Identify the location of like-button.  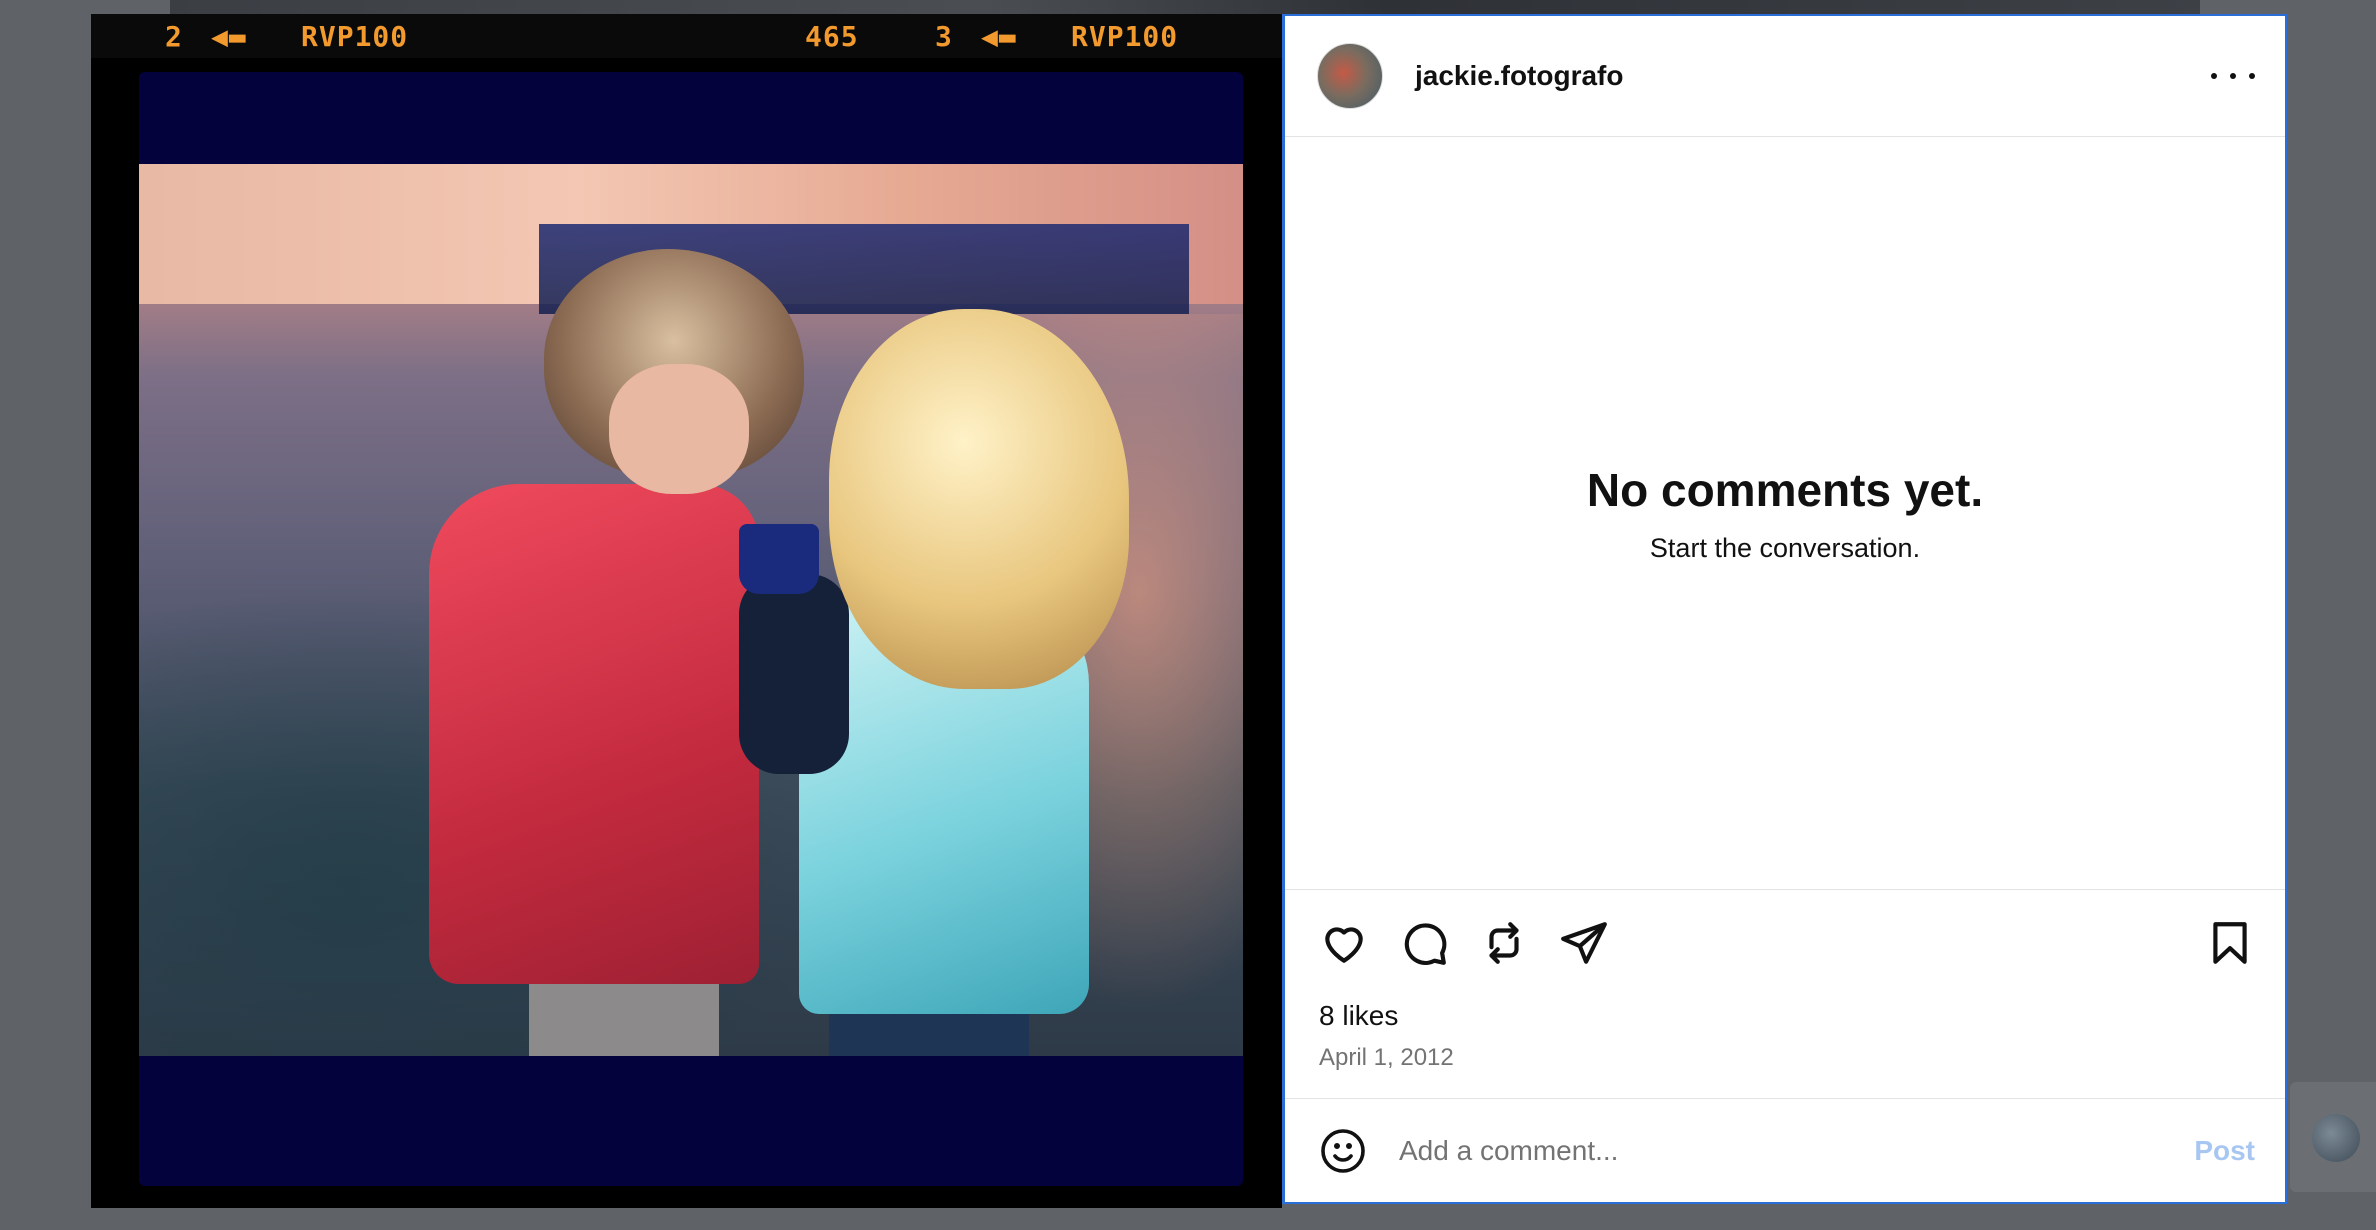
(1344, 943).